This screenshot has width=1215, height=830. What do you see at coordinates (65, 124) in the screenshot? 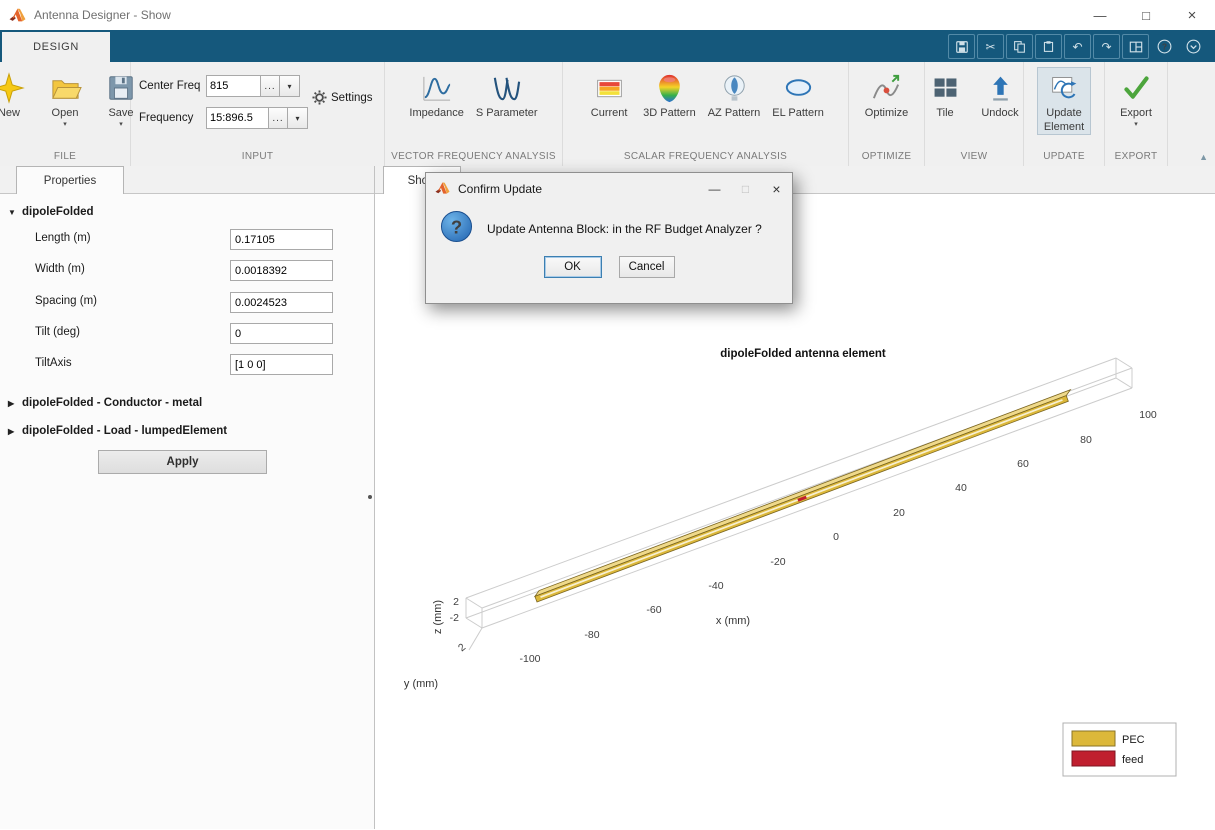
I see `open-dropdown-icon: ▾` at bounding box center [65, 124].